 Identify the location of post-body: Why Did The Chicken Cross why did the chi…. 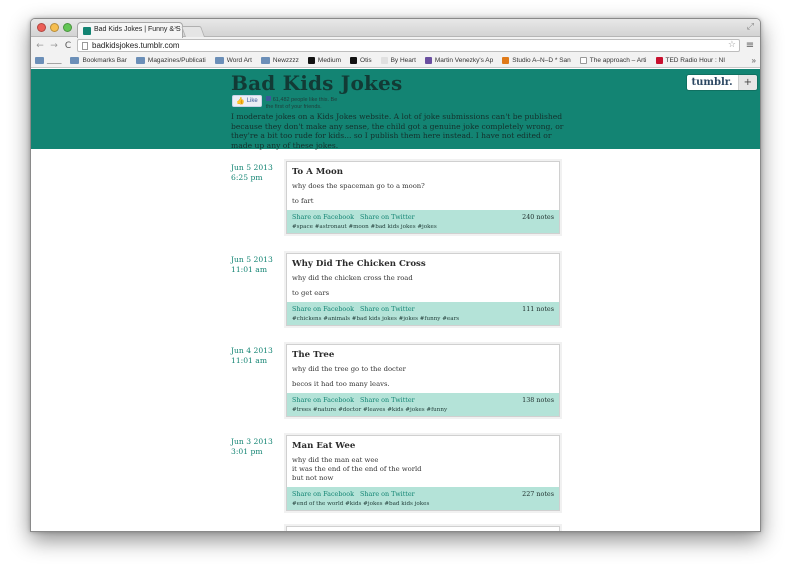
(423, 278).